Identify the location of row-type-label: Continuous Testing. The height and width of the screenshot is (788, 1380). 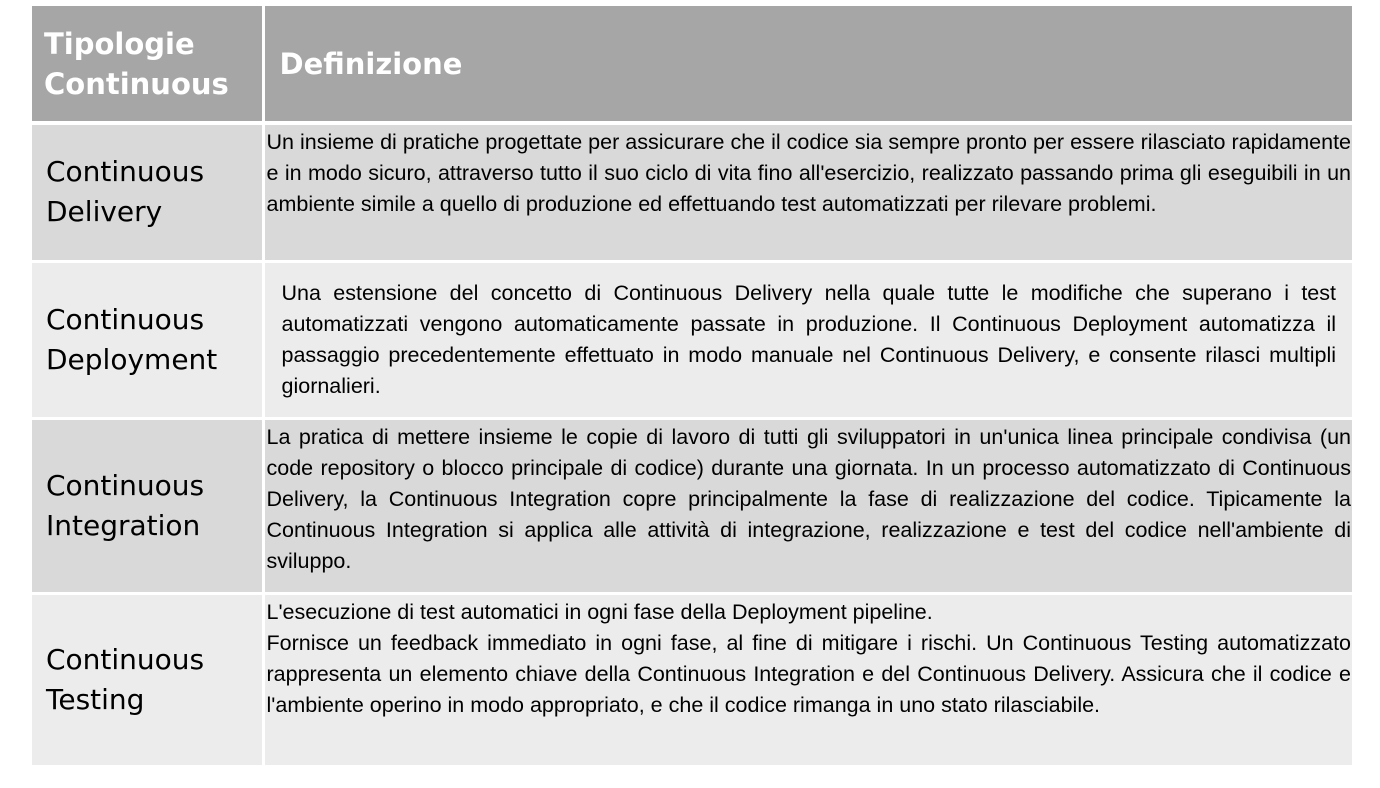
(125, 679).